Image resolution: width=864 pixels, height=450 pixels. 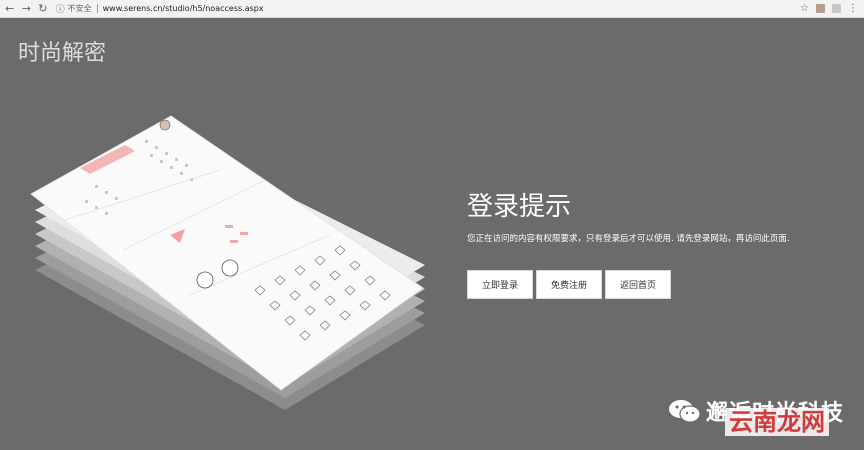 I want to click on bookmark-star-icon: ☆, so click(x=804, y=8).